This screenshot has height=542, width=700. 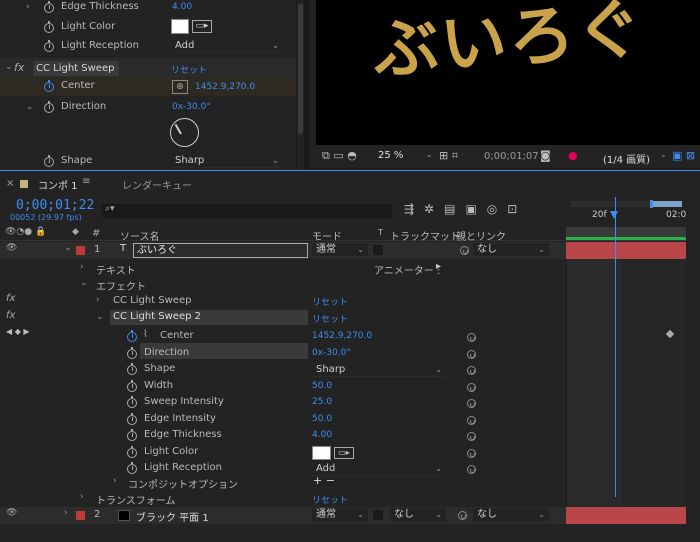 I want to click on property-value: 25.0, so click(x=322, y=402).